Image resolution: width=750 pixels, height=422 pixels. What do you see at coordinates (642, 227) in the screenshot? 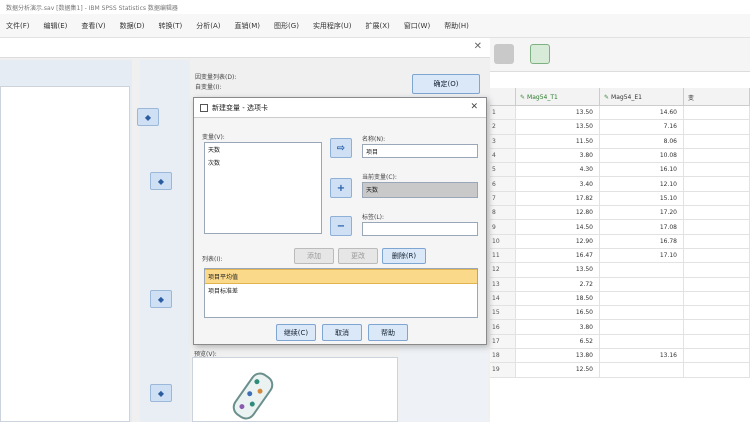
I see `table-cell: 17.08` at bounding box center [642, 227].